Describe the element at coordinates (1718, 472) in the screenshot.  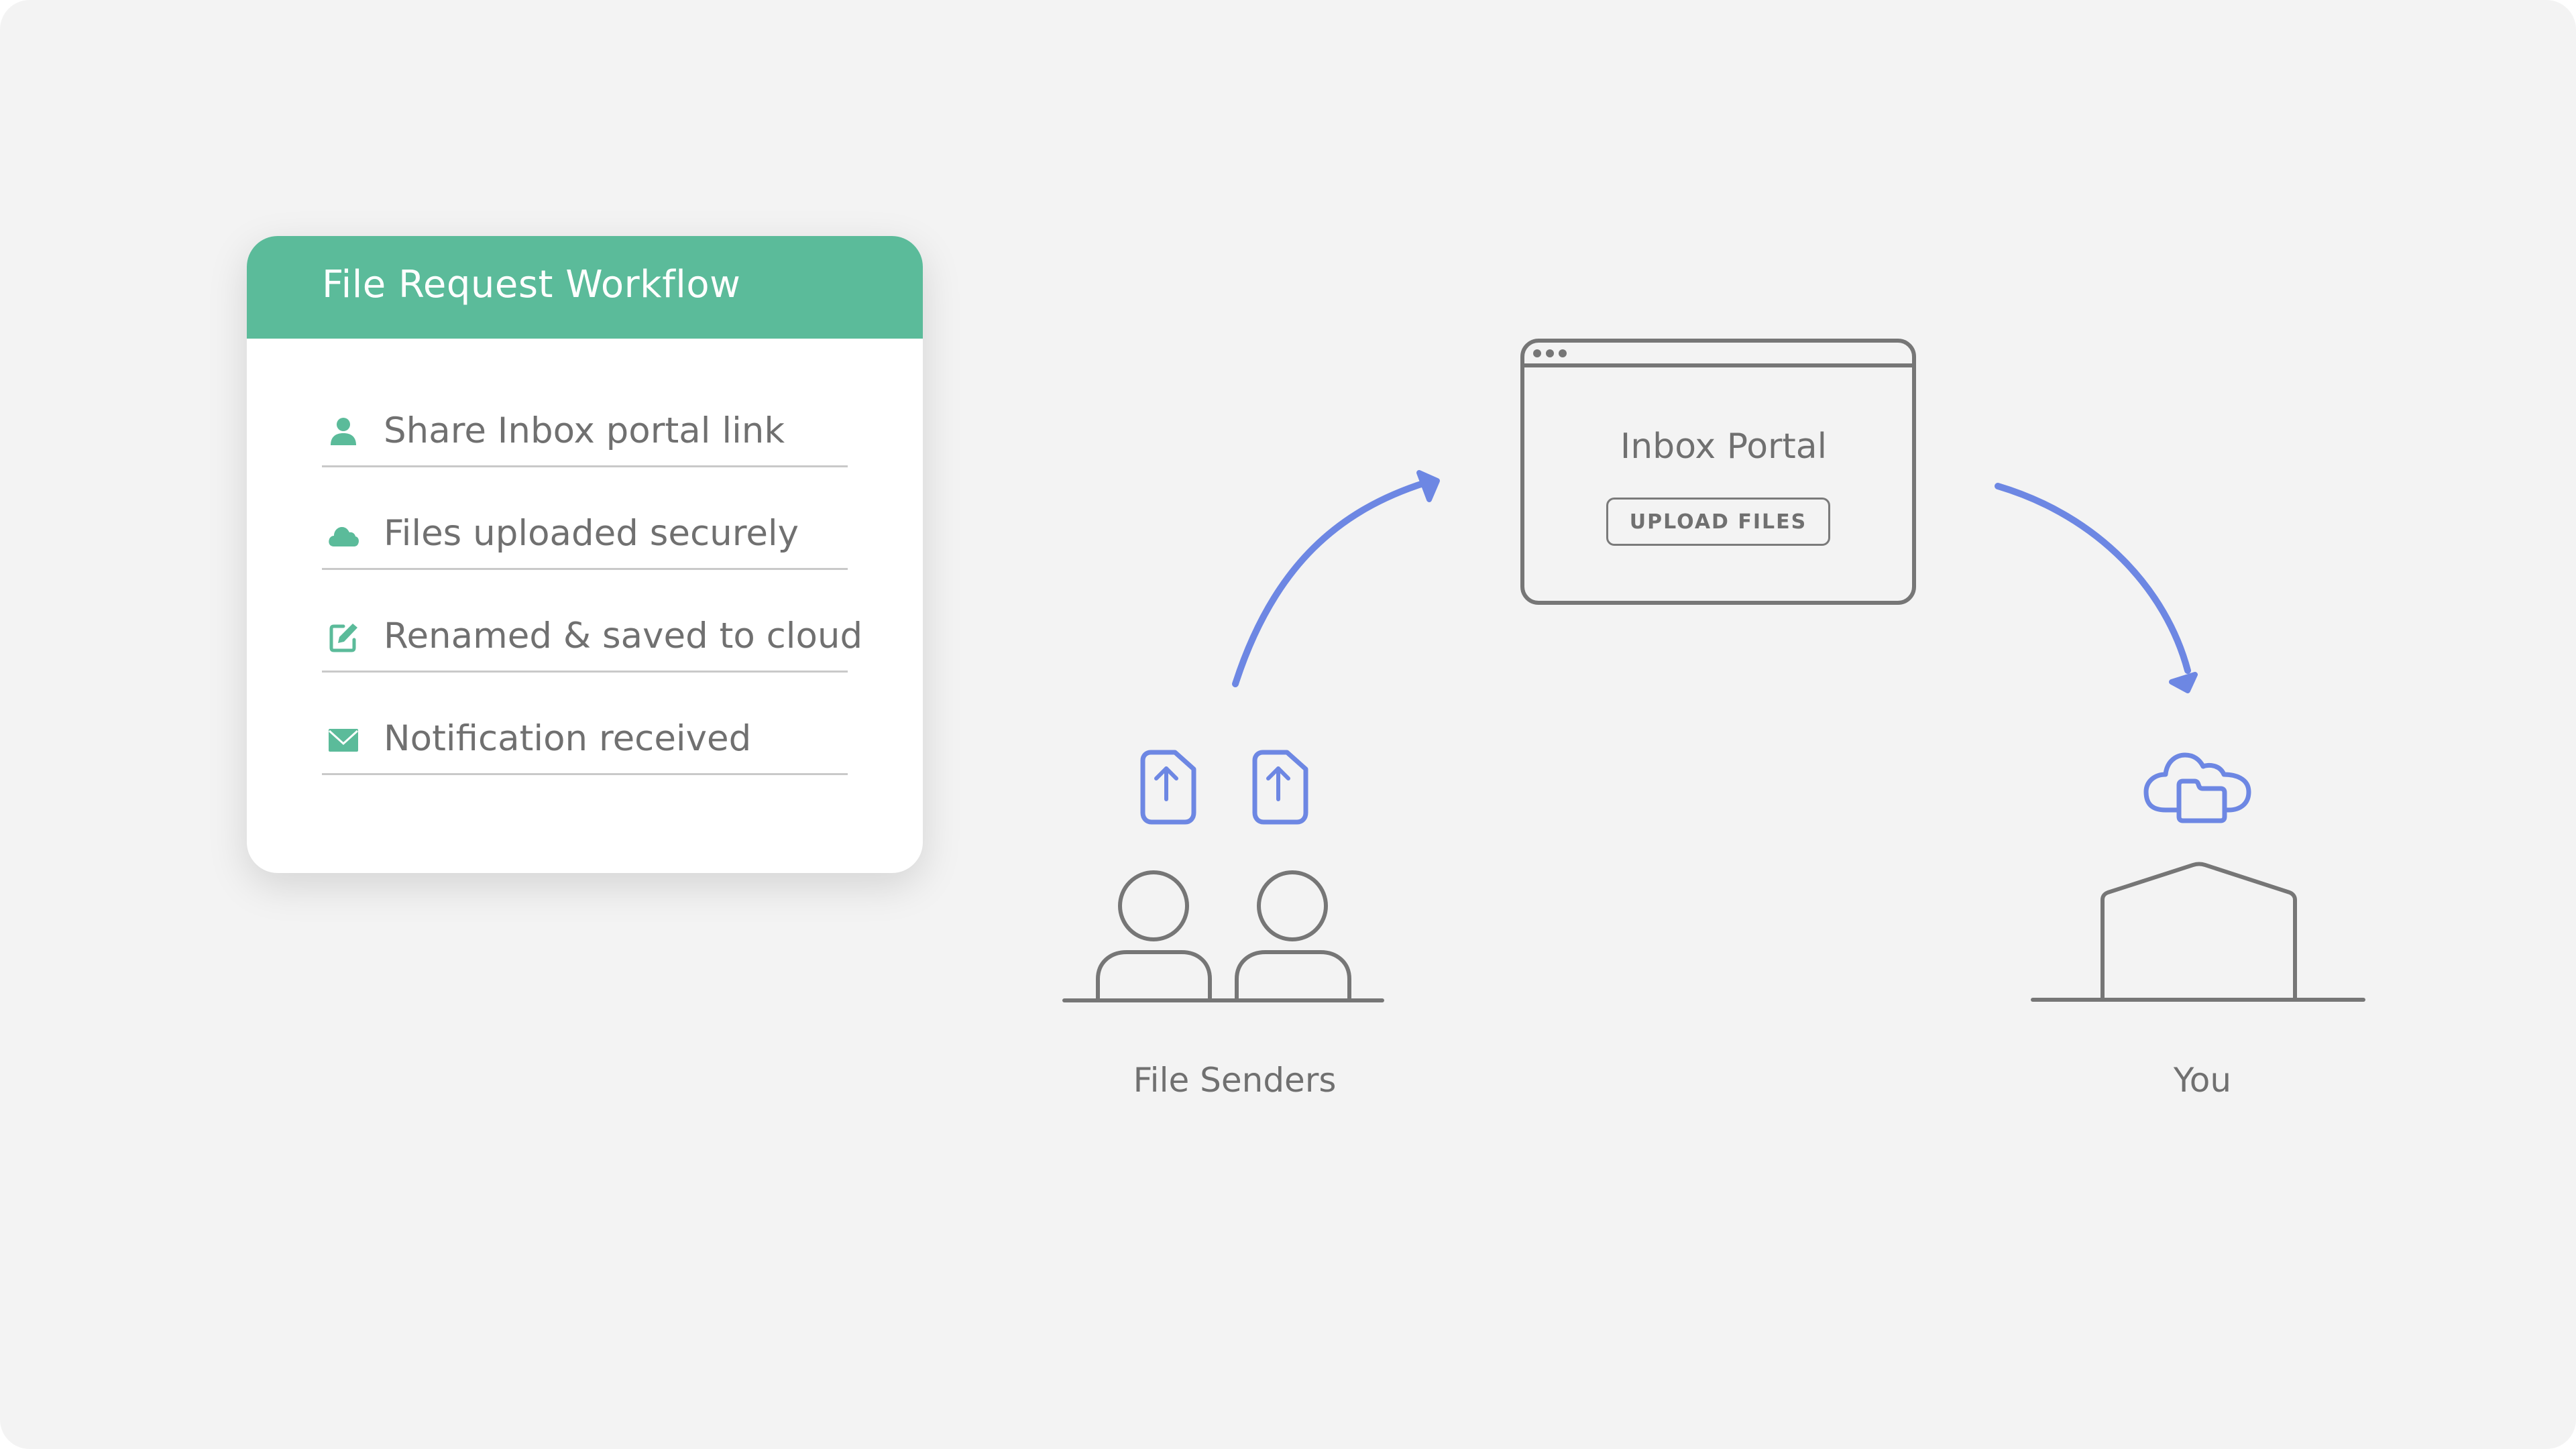
I see `inbox-portal-window` at that location.